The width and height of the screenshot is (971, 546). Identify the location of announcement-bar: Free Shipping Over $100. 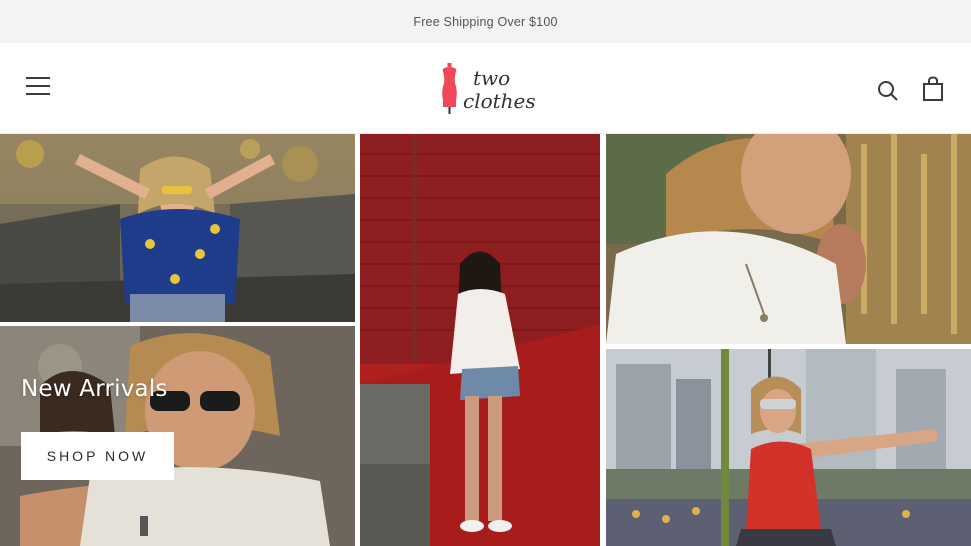
(485, 21).